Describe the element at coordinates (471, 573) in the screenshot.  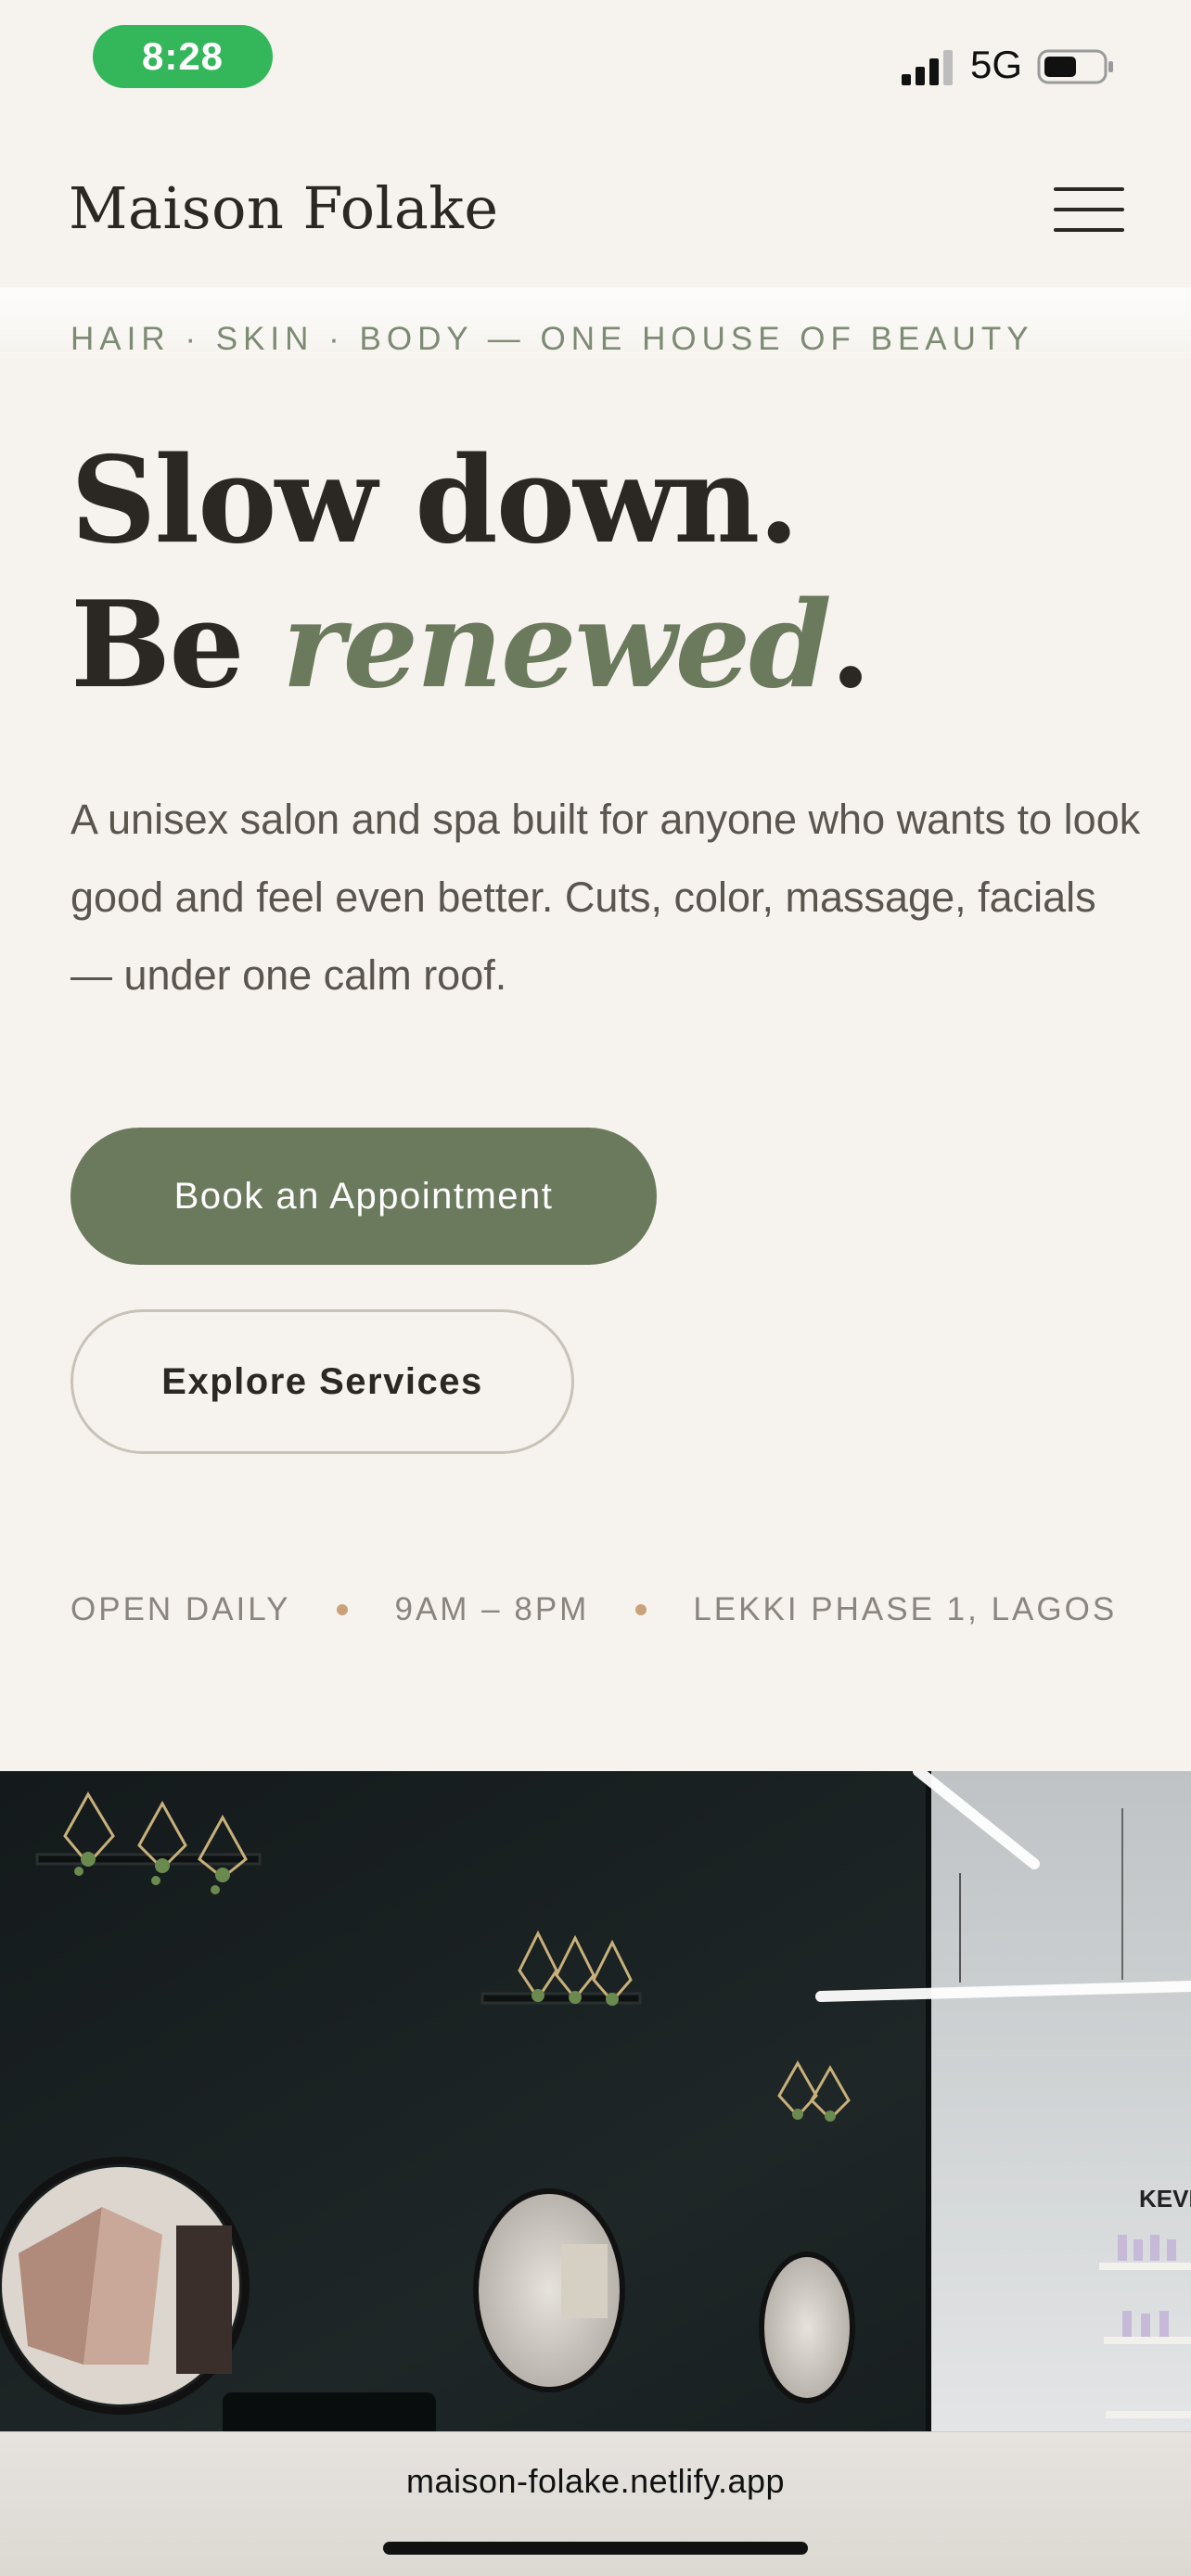
I see `hero-headline: Slow down. Be renewed.` at that location.